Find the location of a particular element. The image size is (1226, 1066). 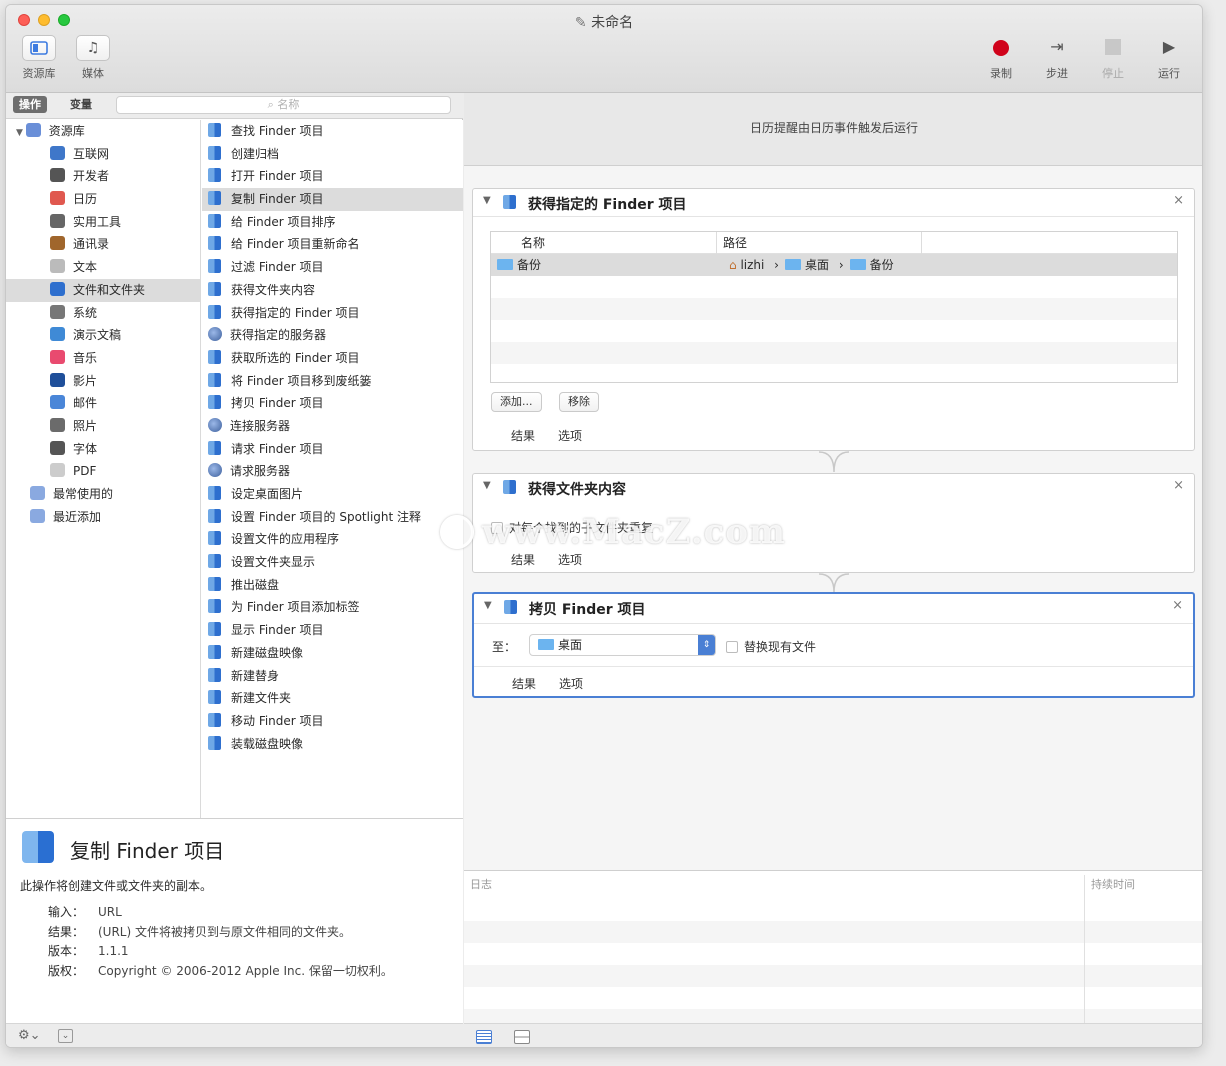

list-view-icon is located at coordinates (484, 1037).